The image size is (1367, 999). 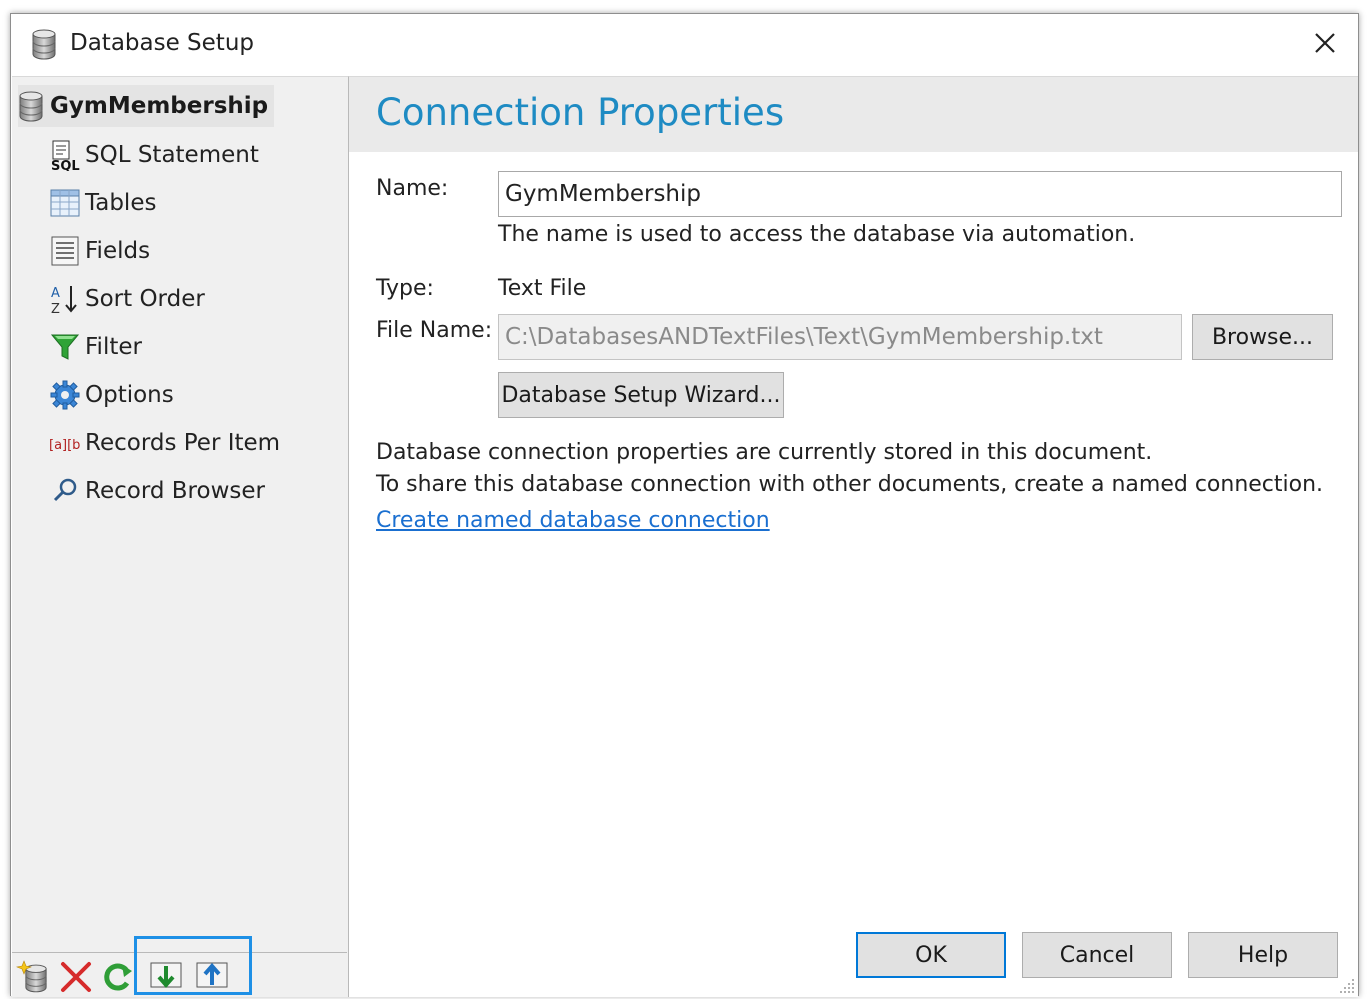 I want to click on sidebar-item-fields: Fields, so click(x=99, y=251).